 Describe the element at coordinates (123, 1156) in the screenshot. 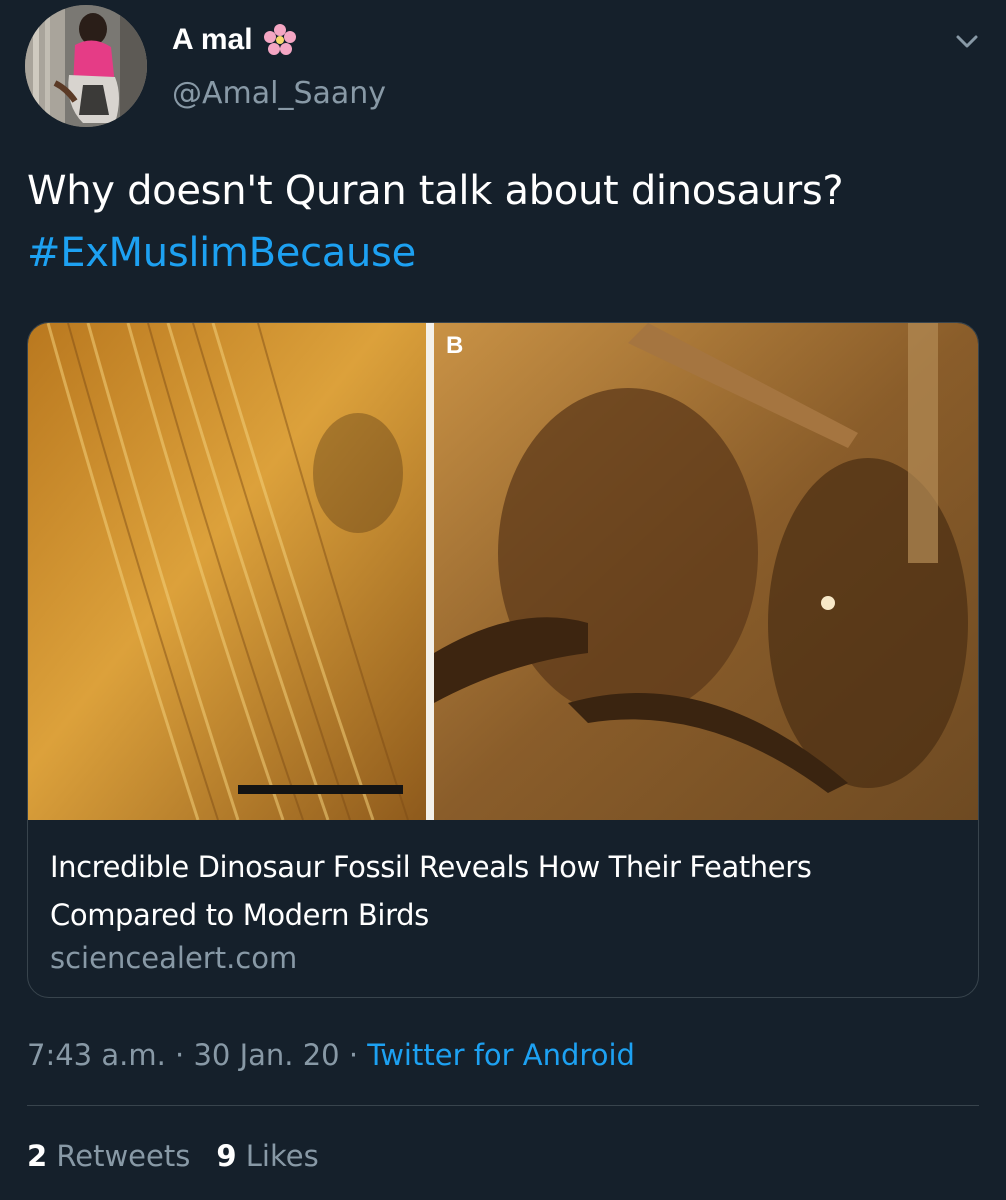

I see `retweets-label: Retweets` at that location.